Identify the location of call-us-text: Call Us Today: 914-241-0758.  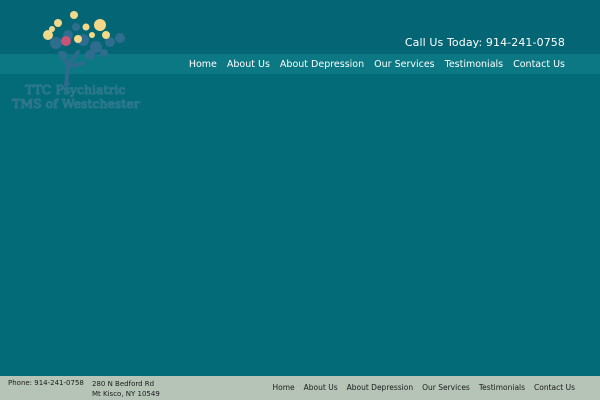
(485, 42).